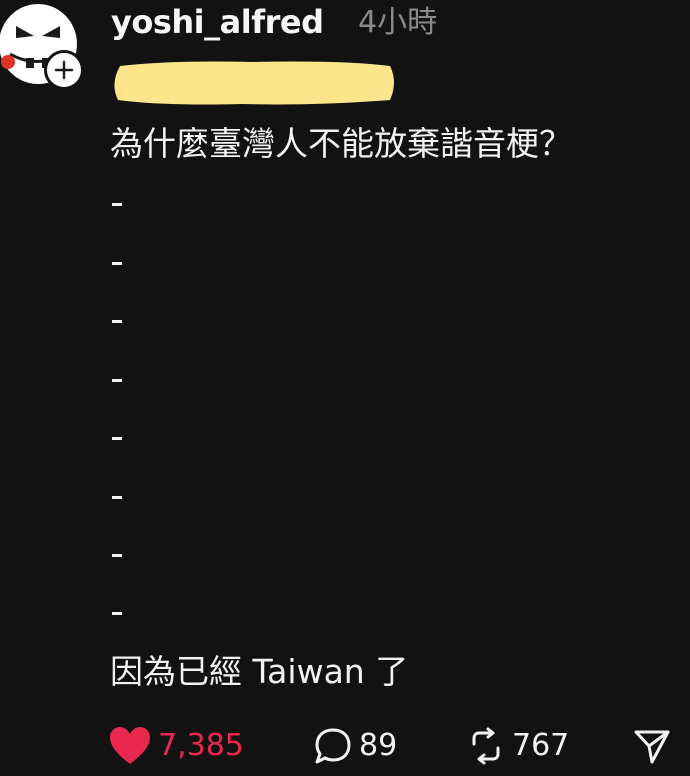 The width and height of the screenshot is (690, 776). I want to click on follow-button, so click(64, 70).